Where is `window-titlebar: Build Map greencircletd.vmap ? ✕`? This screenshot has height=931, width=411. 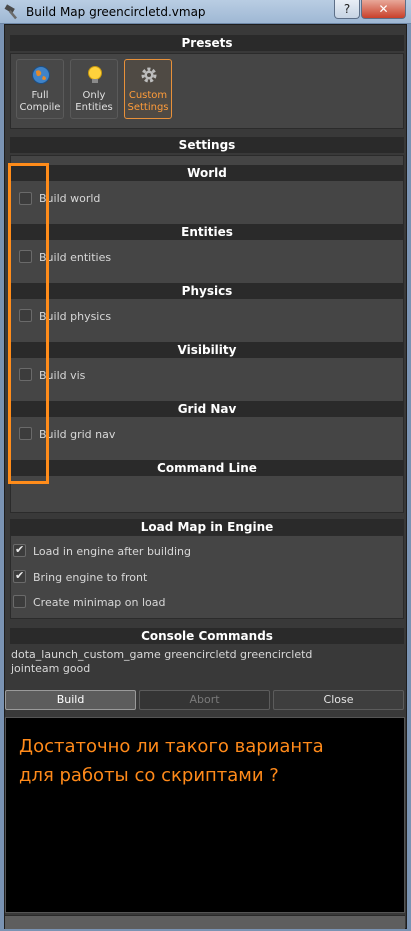
window-titlebar: Build Map greencircletd.vmap ? ✕ is located at coordinates (205, 12).